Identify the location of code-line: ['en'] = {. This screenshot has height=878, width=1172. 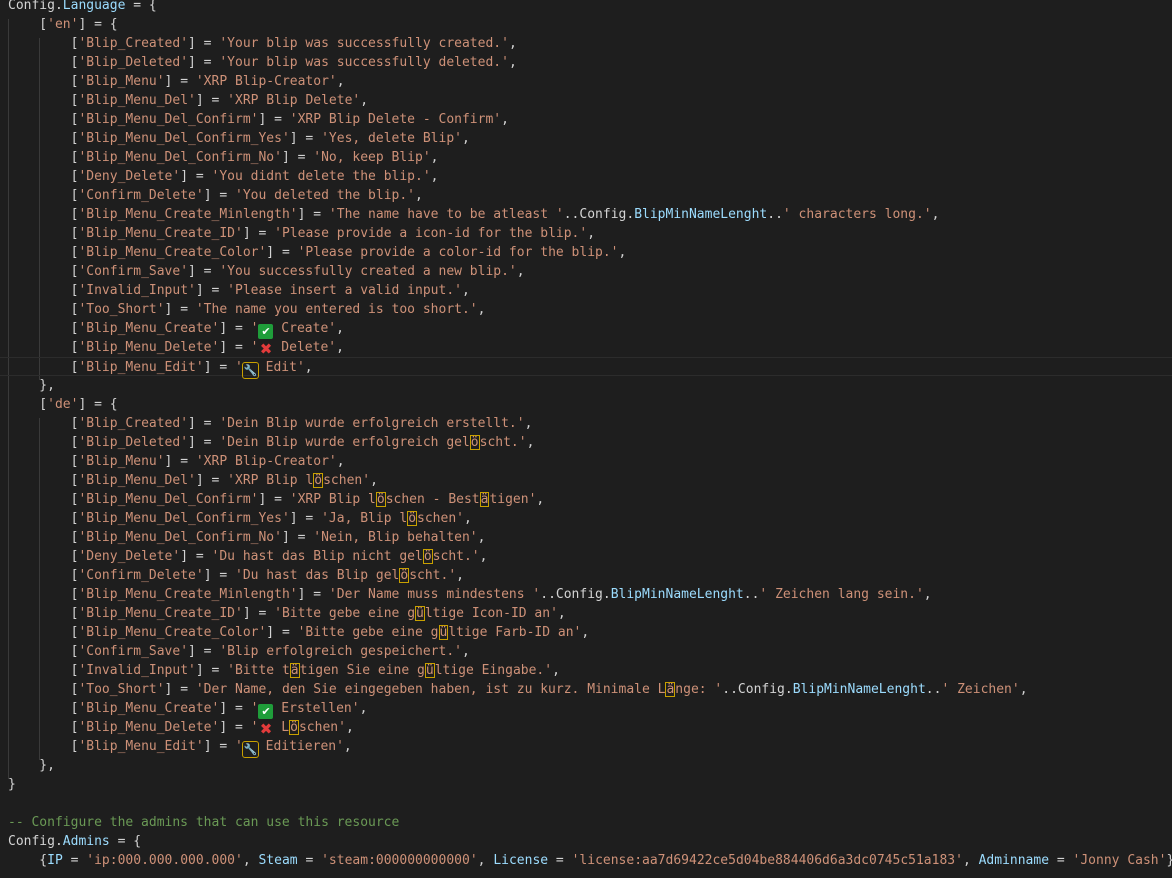
(586, 24).